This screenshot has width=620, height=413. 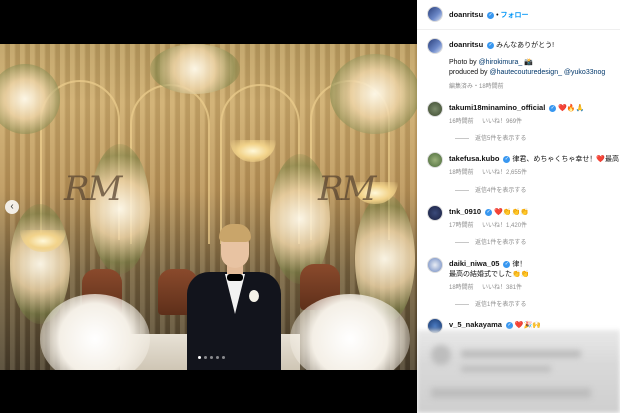 What do you see at coordinates (501, 62) in the screenshot?
I see `credit-photo-link: @hirokimura_` at bounding box center [501, 62].